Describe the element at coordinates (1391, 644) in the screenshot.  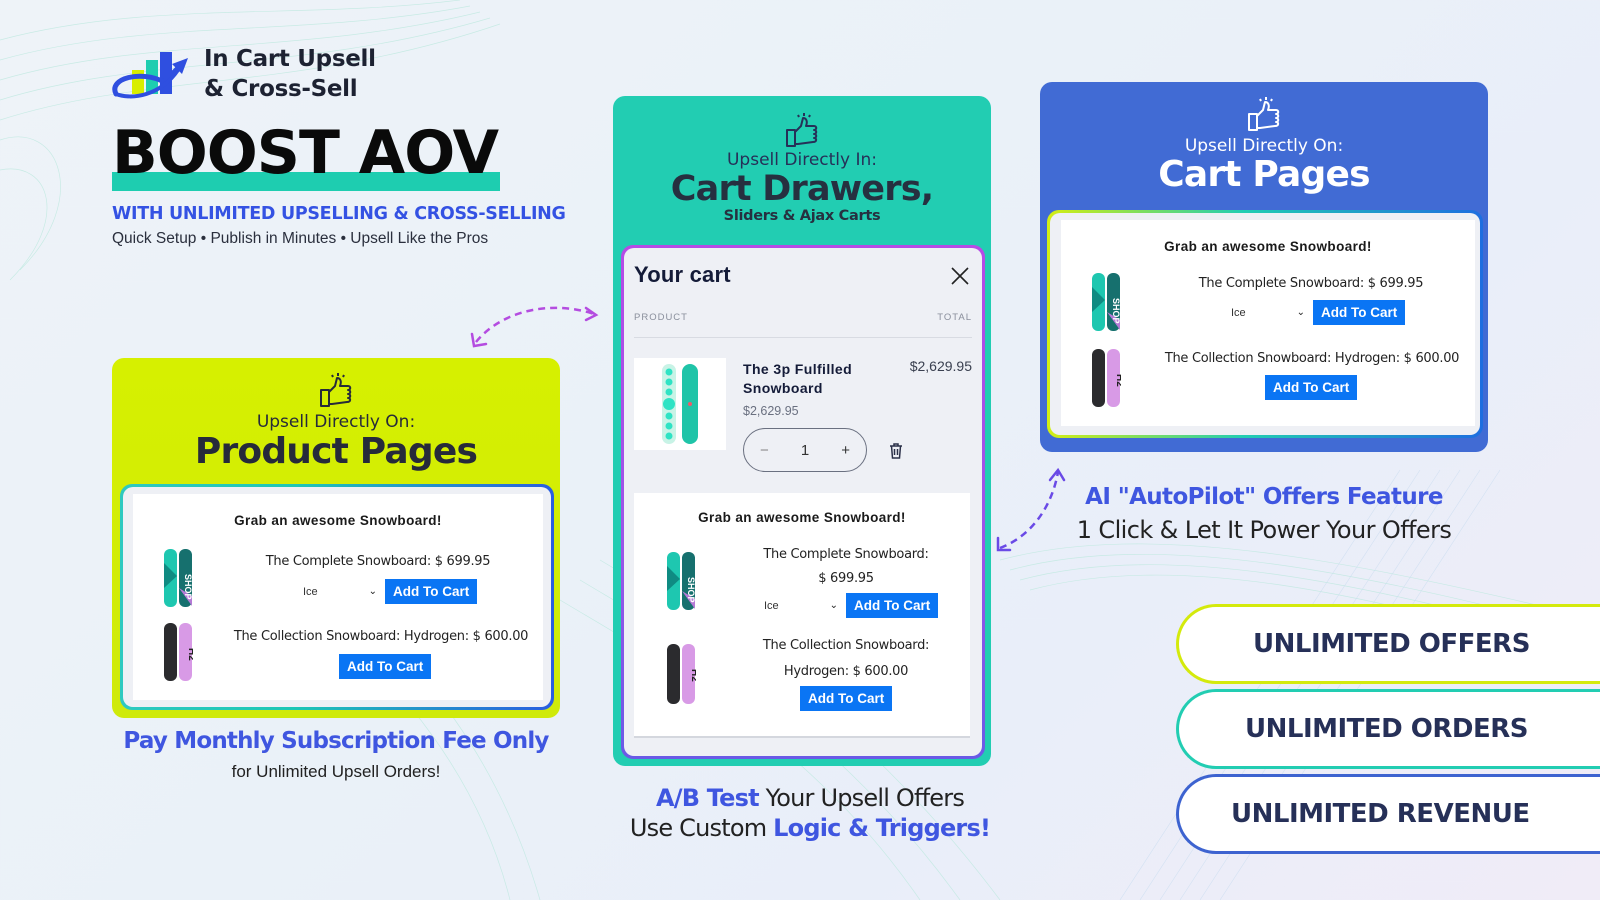
I see `benefit-label: UNLIMITED OFFERS` at that location.